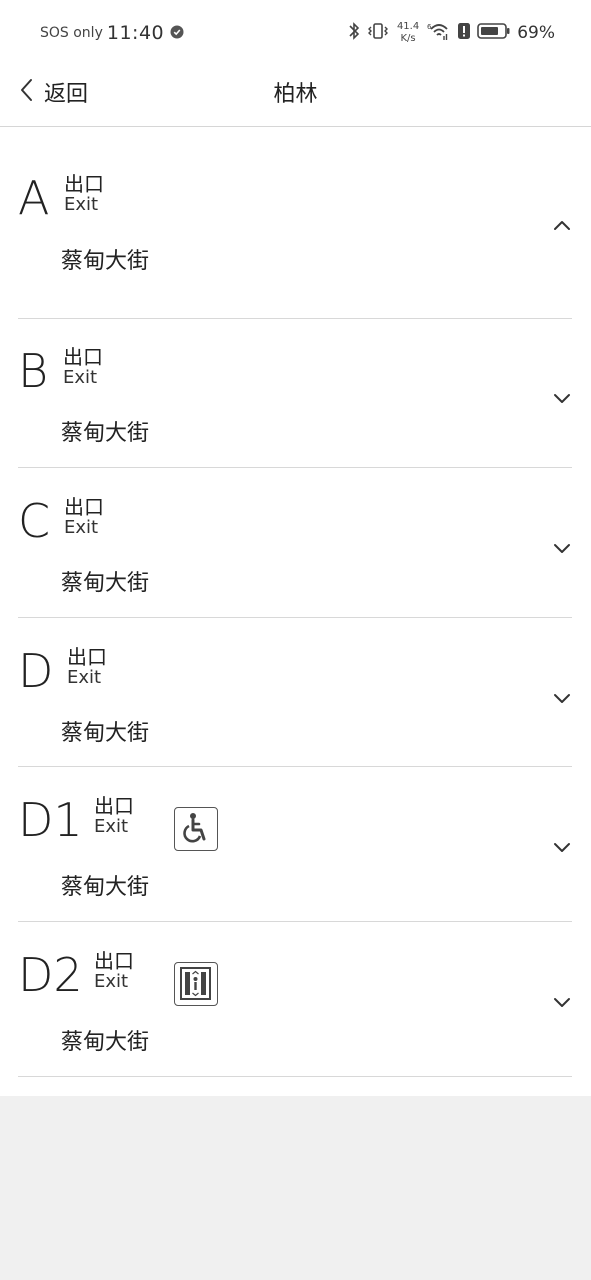 The image size is (591, 1280). Describe the element at coordinates (50, 820) in the screenshot. I see `exit-letter: D1` at that location.